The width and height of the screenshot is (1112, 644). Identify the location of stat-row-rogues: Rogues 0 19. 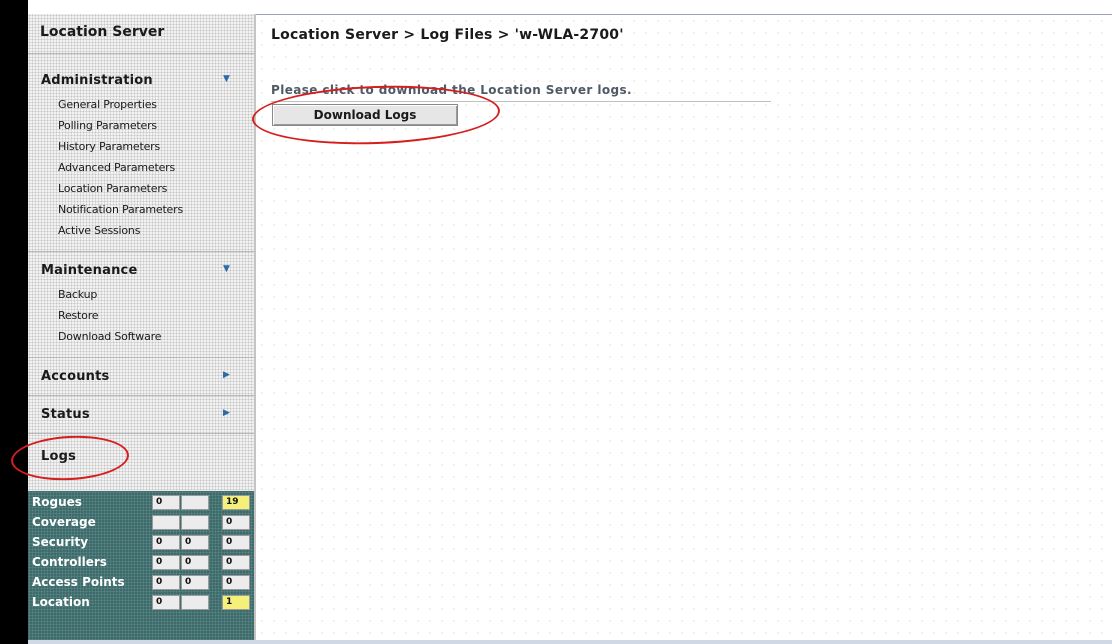
(141, 502).